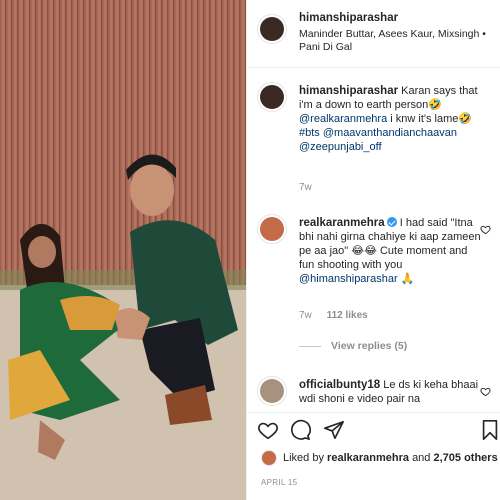  Describe the element at coordinates (391, 222) in the screenshot. I see `verified-badge-icon` at that location.